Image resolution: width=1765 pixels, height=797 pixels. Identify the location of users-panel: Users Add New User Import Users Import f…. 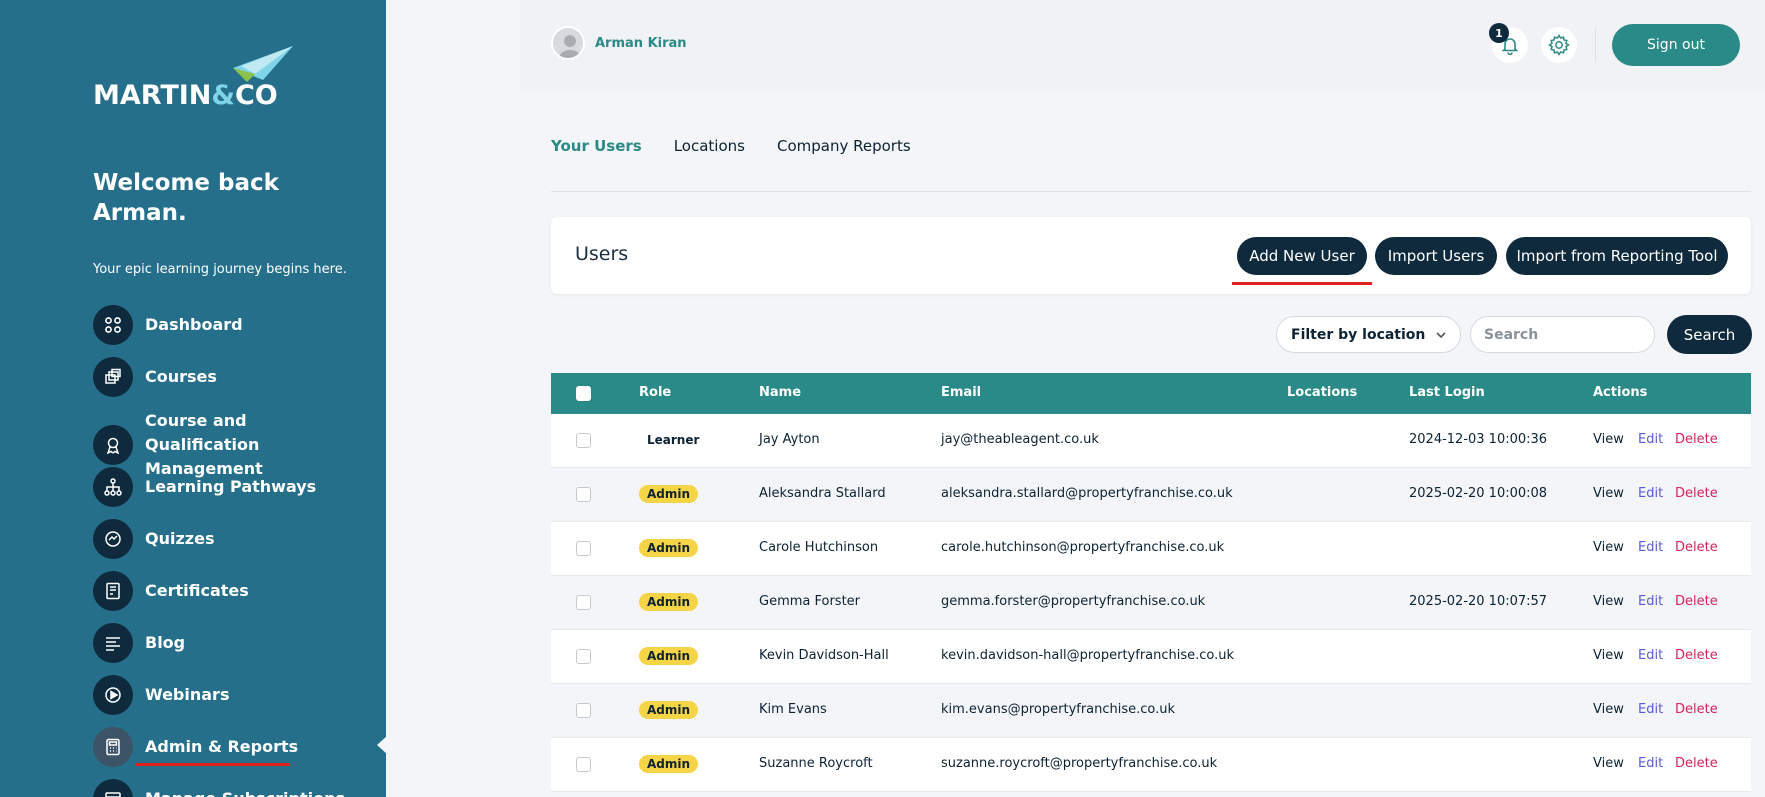
(1151, 255).